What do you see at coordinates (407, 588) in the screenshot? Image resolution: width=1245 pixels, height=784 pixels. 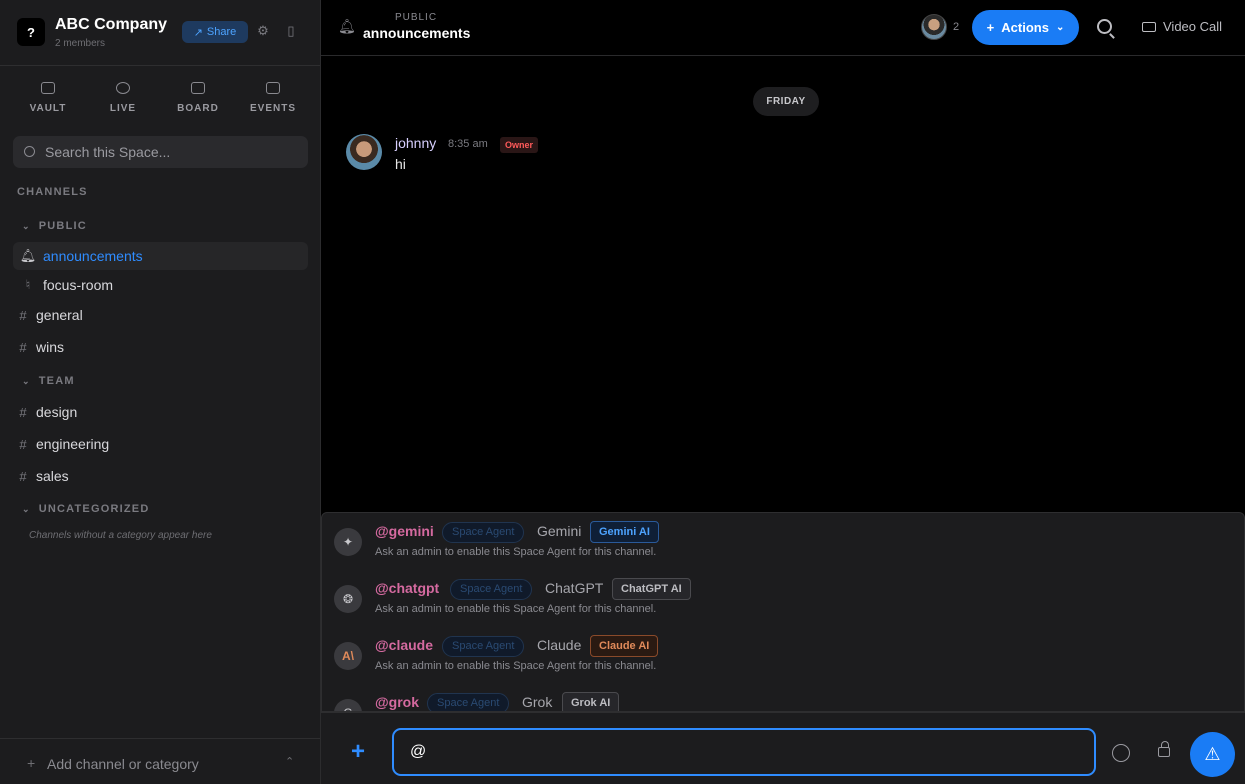 I see `mention-handle: @chatgpt` at bounding box center [407, 588].